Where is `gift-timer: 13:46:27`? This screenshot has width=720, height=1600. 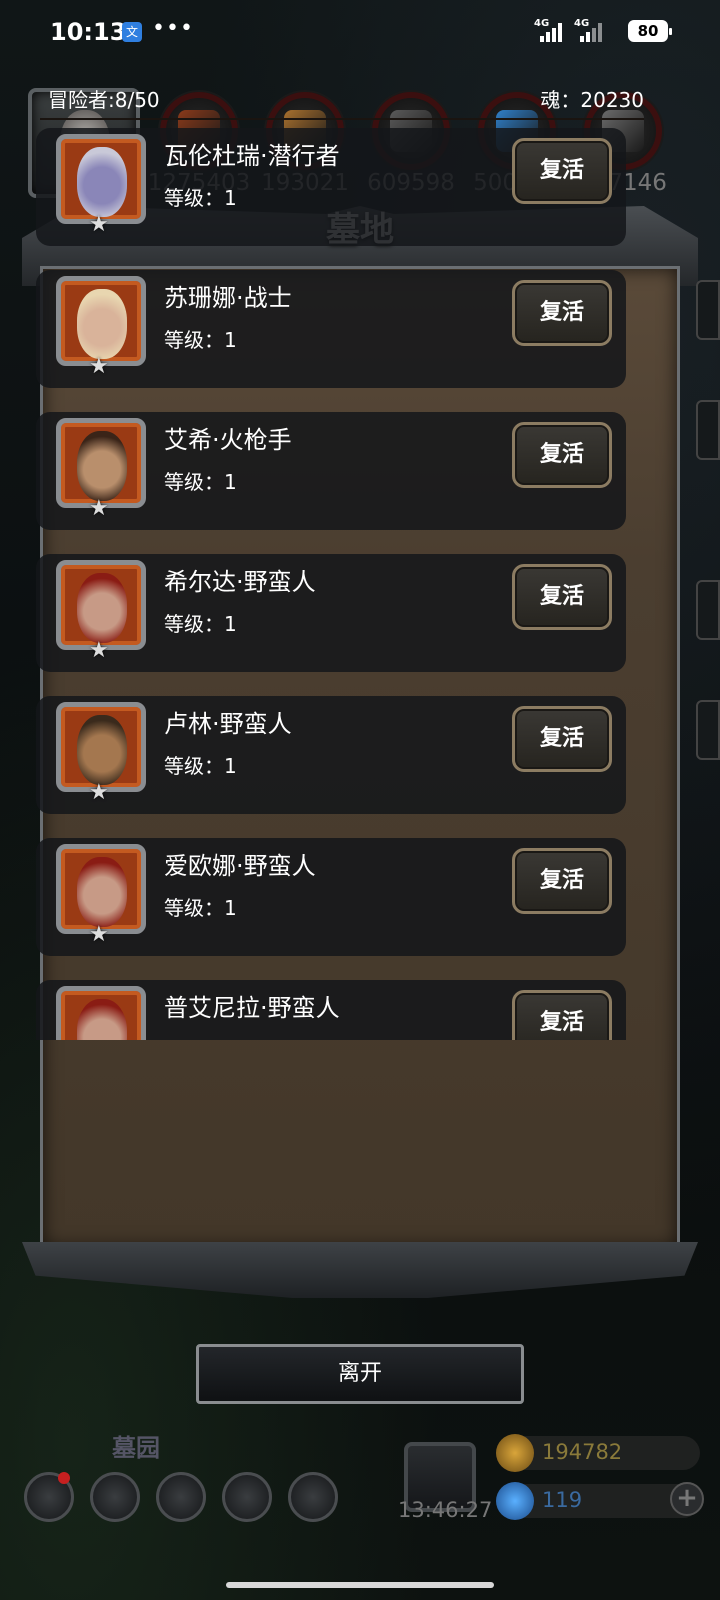
gift-timer: 13:46:27 is located at coordinates (445, 1510).